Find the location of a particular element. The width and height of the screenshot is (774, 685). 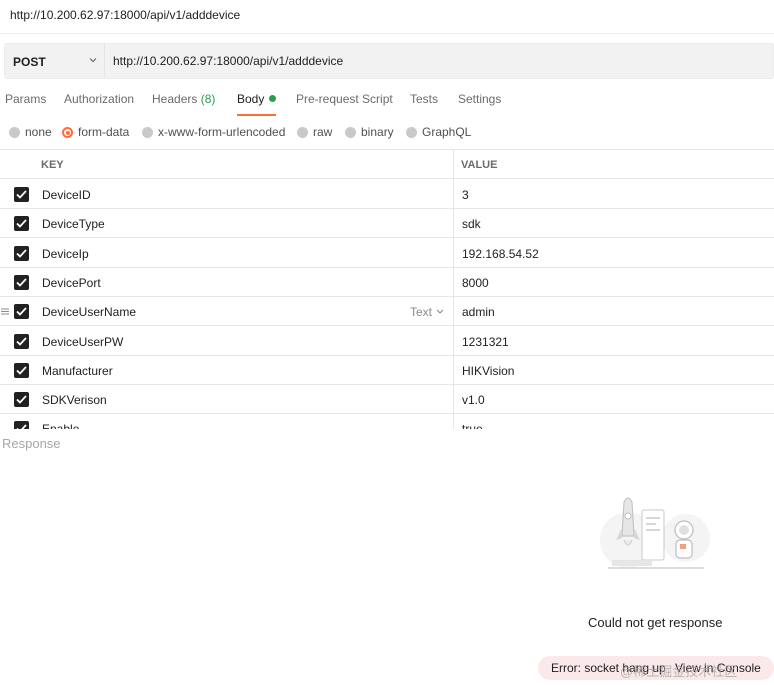

row-key: Manufacturer is located at coordinates (77, 371).